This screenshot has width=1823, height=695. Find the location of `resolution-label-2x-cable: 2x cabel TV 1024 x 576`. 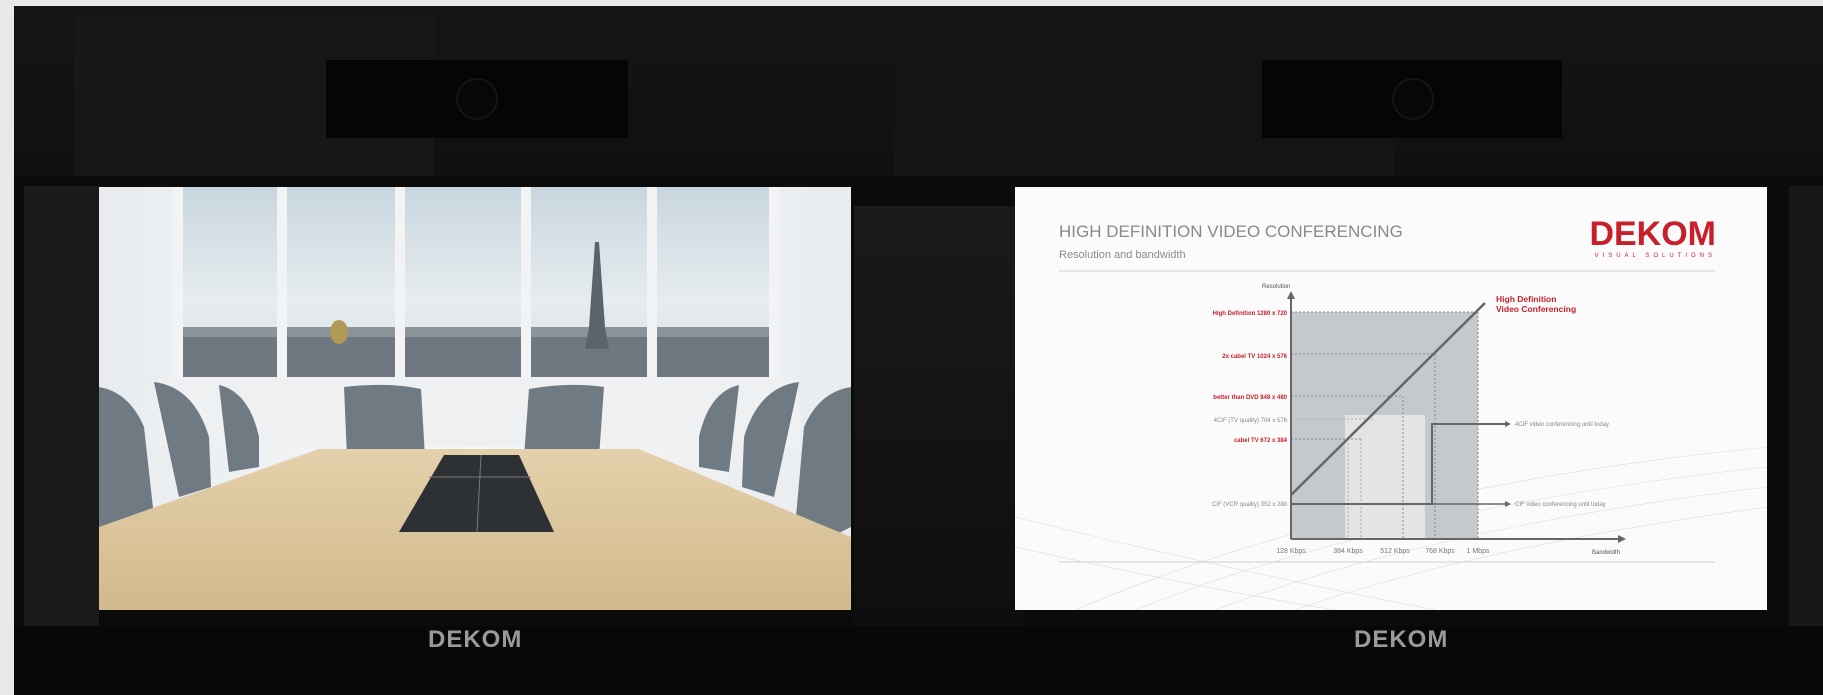

resolution-label-2x-cable: 2x cabel TV 1024 x 576 is located at coordinates (1254, 357).